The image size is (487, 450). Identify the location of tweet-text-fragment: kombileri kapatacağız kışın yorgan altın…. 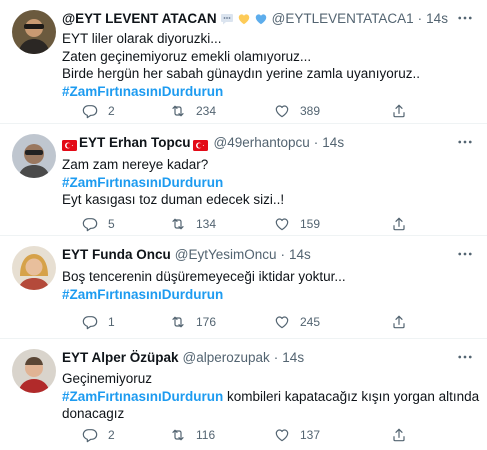
(351, 396).